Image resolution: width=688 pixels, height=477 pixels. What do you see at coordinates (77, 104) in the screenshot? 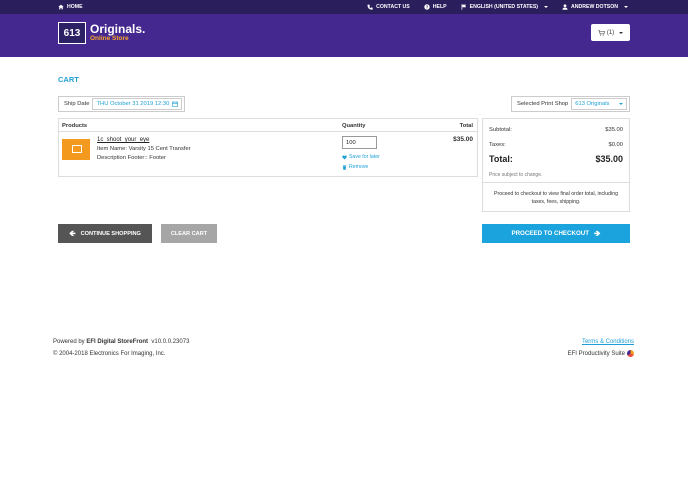
I see `ship-date-label: Ship Date` at bounding box center [77, 104].